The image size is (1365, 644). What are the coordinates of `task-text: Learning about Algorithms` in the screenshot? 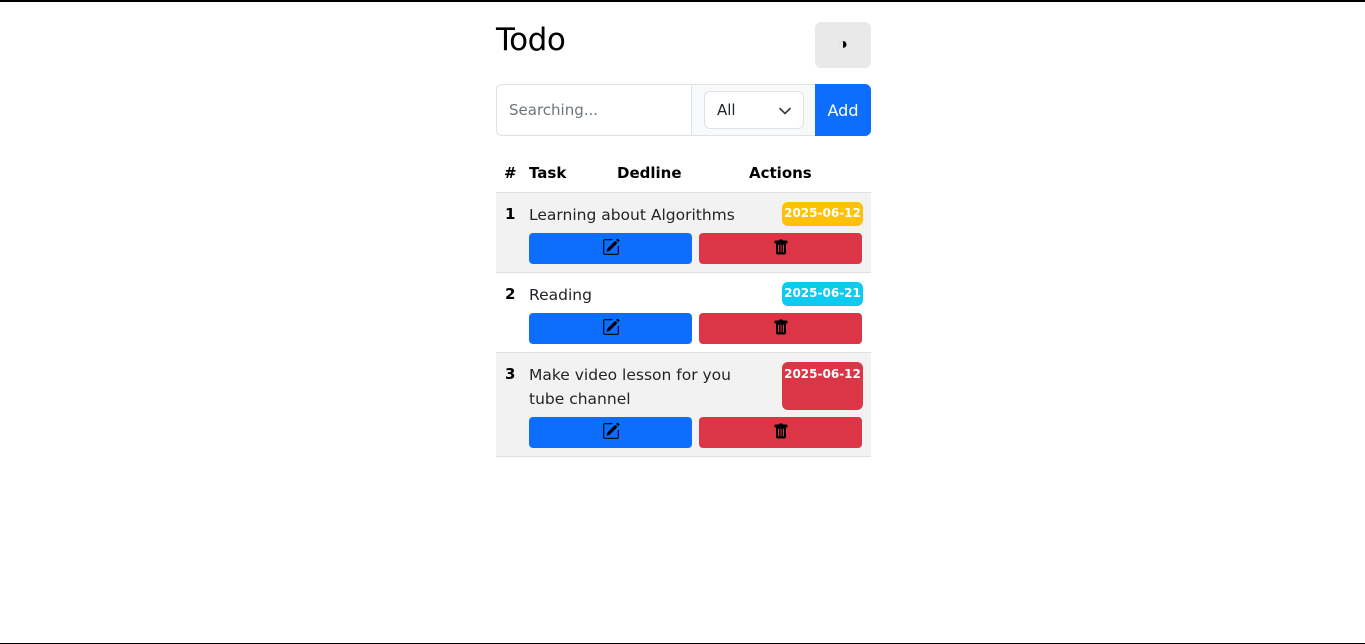 It's located at (632, 215).